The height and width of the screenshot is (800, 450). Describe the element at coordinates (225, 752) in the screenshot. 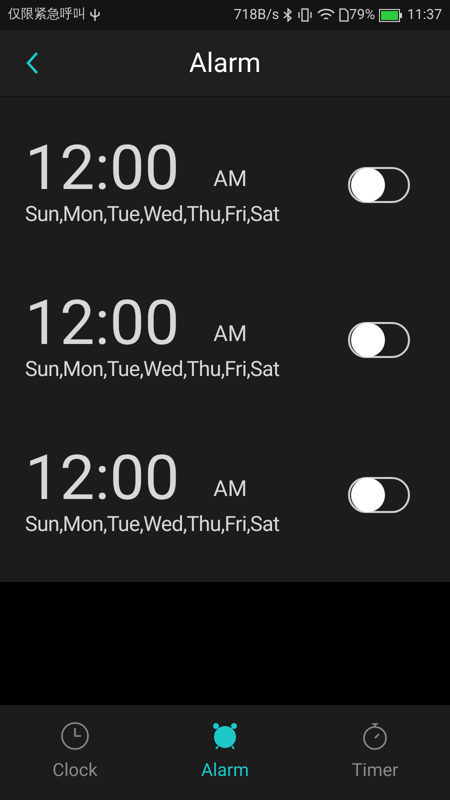

I see `tab: Alarm` at that location.